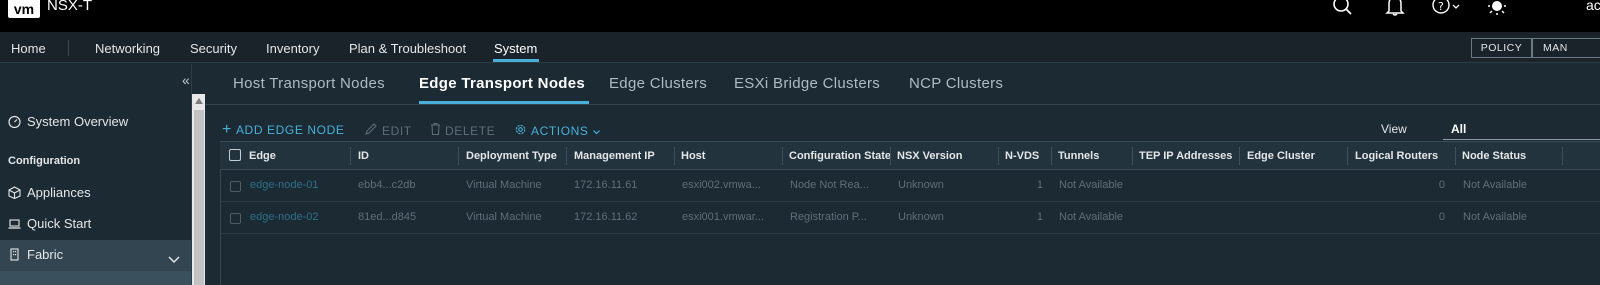 Image resolution: width=1600 pixels, height=285 pixels. I want to click on column-header-configuration-state: Configuration State, so click(839, 156).